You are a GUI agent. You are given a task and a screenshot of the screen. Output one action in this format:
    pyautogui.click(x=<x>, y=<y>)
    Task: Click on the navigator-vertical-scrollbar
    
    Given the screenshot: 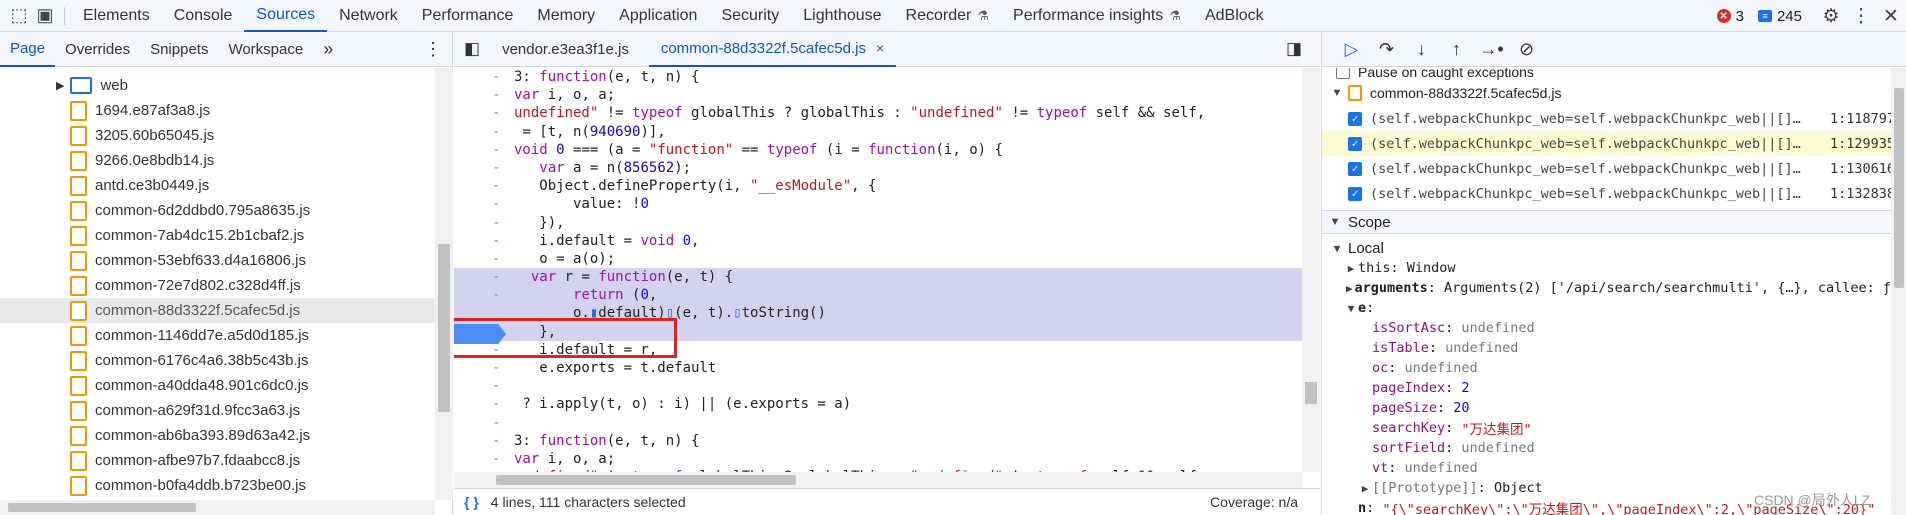 What is the action you would take?
    pyautogui.click(x=444, y=284)
    